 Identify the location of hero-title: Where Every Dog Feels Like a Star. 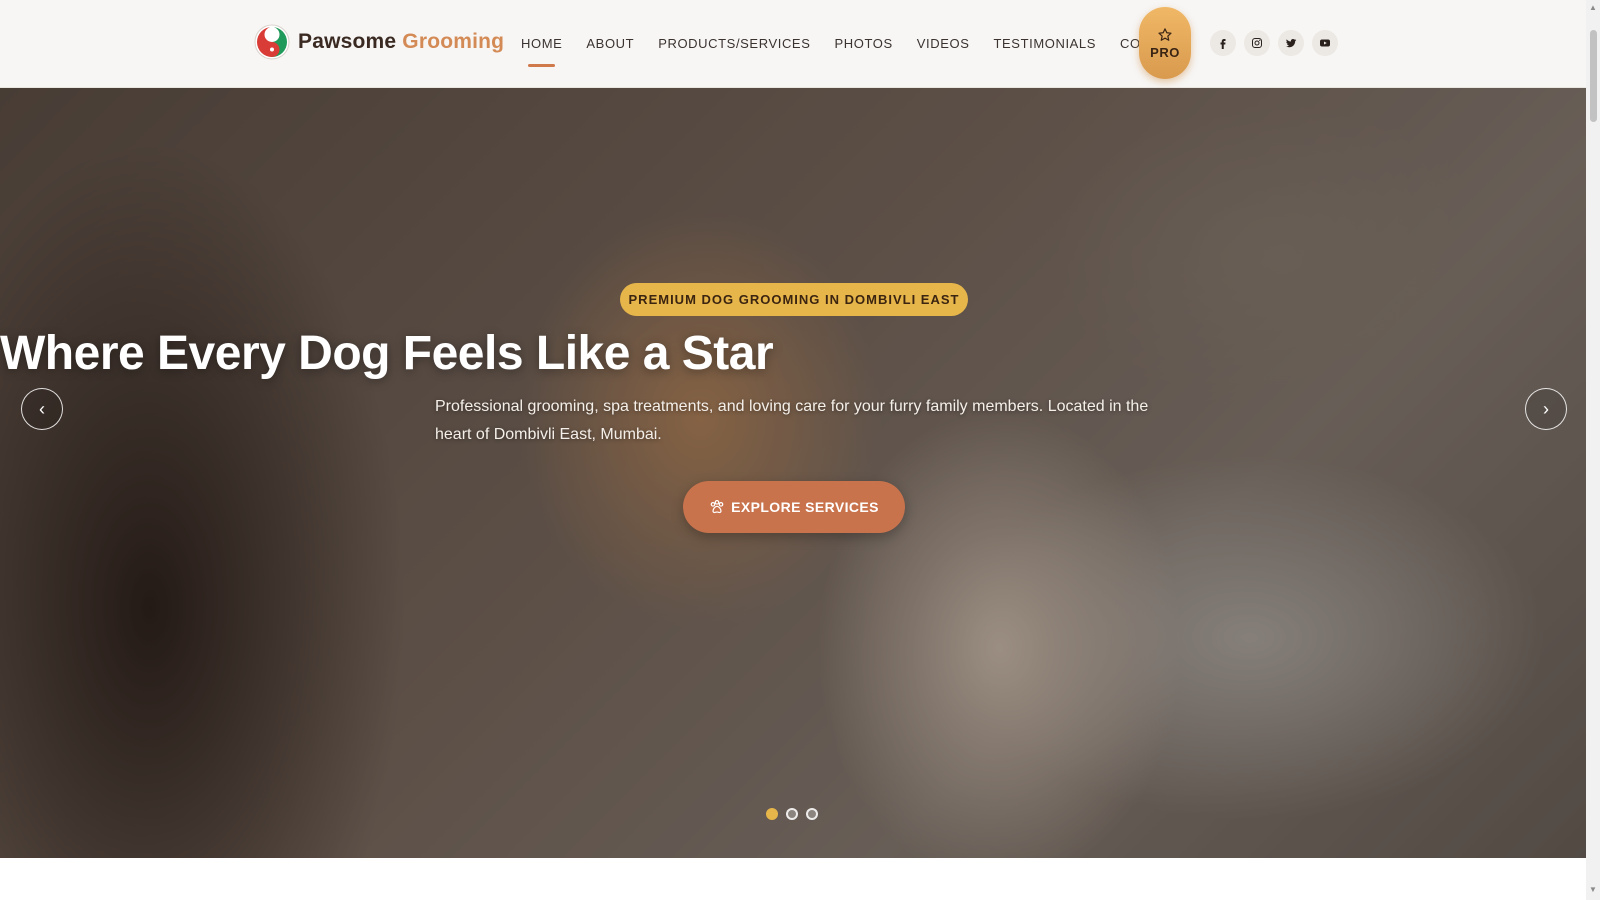
(387, 353).